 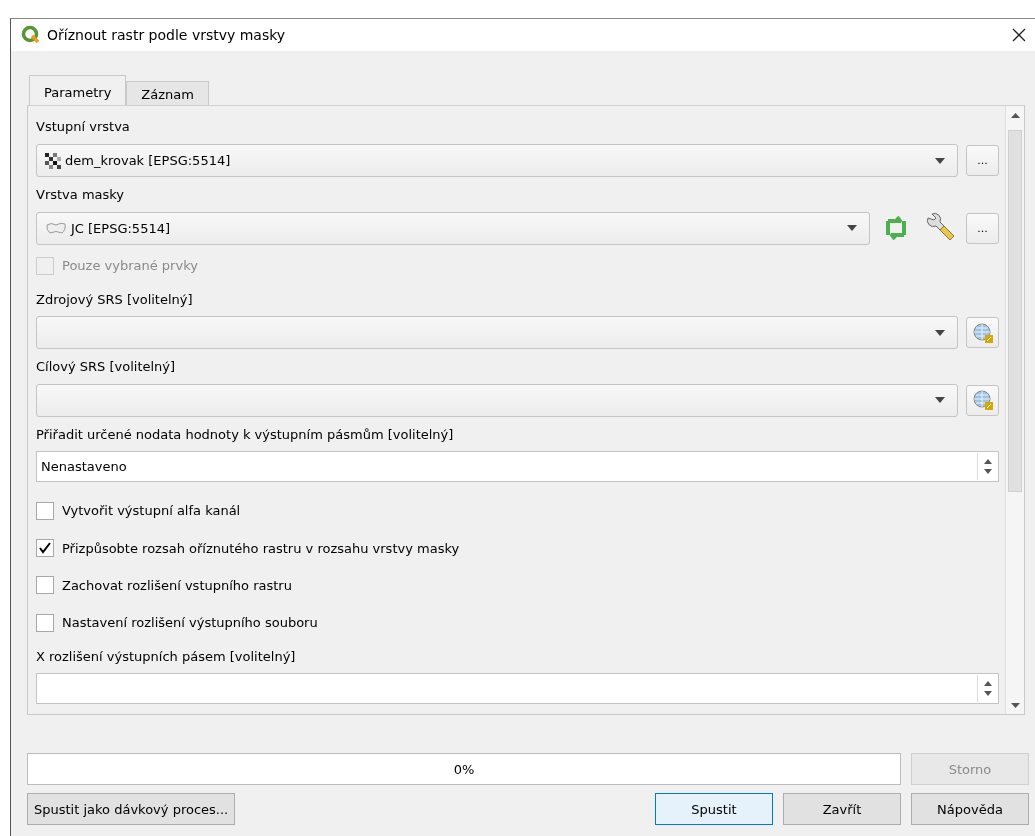 I want to click on checkbox-label: Vytvořit výstupní alfa kanál, so click(x=151, y=511).